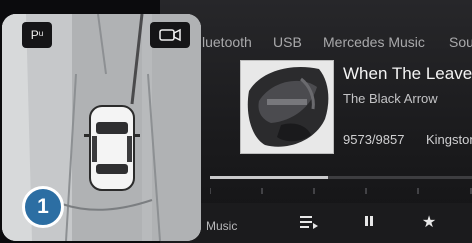 The image size is (472, 243). I want to click on callout-marker: 1, so click(43, 207).